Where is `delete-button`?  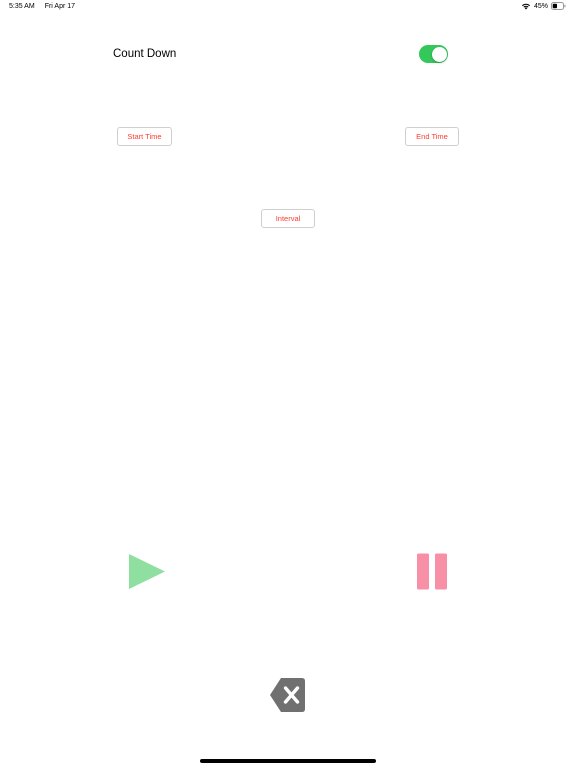 delete-button is located at coordinates (287, 695).